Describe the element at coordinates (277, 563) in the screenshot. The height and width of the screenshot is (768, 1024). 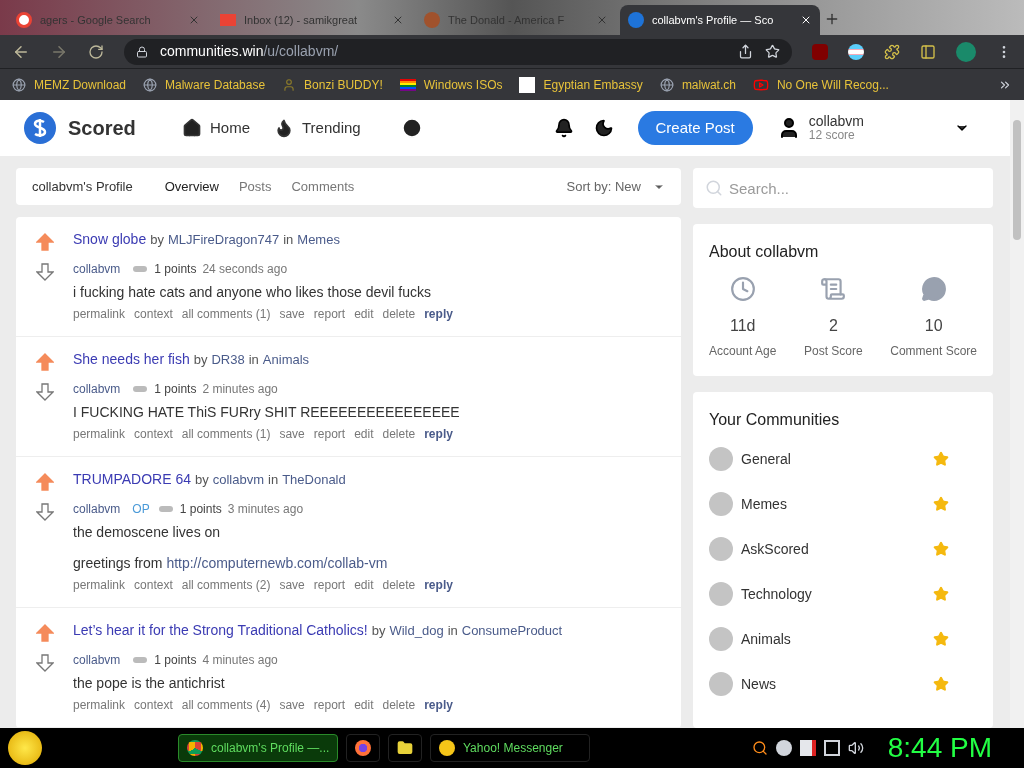
I see `url-link: http://computernewb.com/collab-vm` at that location.